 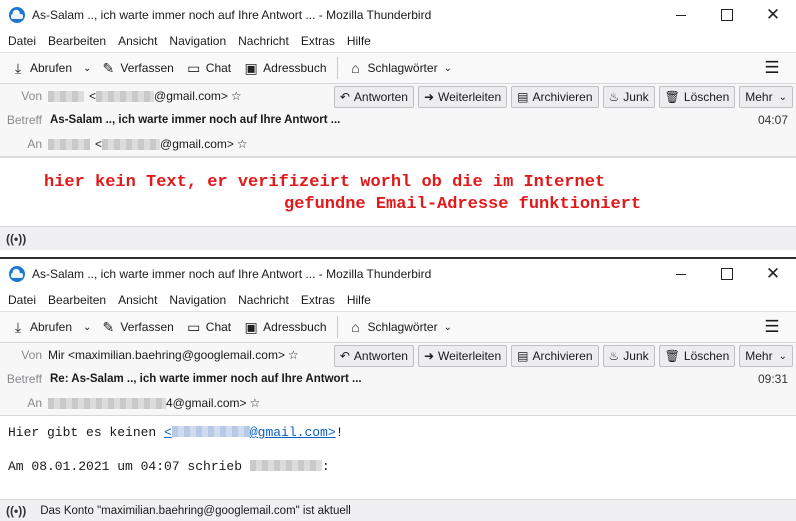 I want to click on annotation-text-line-2: gefundne Email-Adresse funktioniert, so click(x=463, y=204).